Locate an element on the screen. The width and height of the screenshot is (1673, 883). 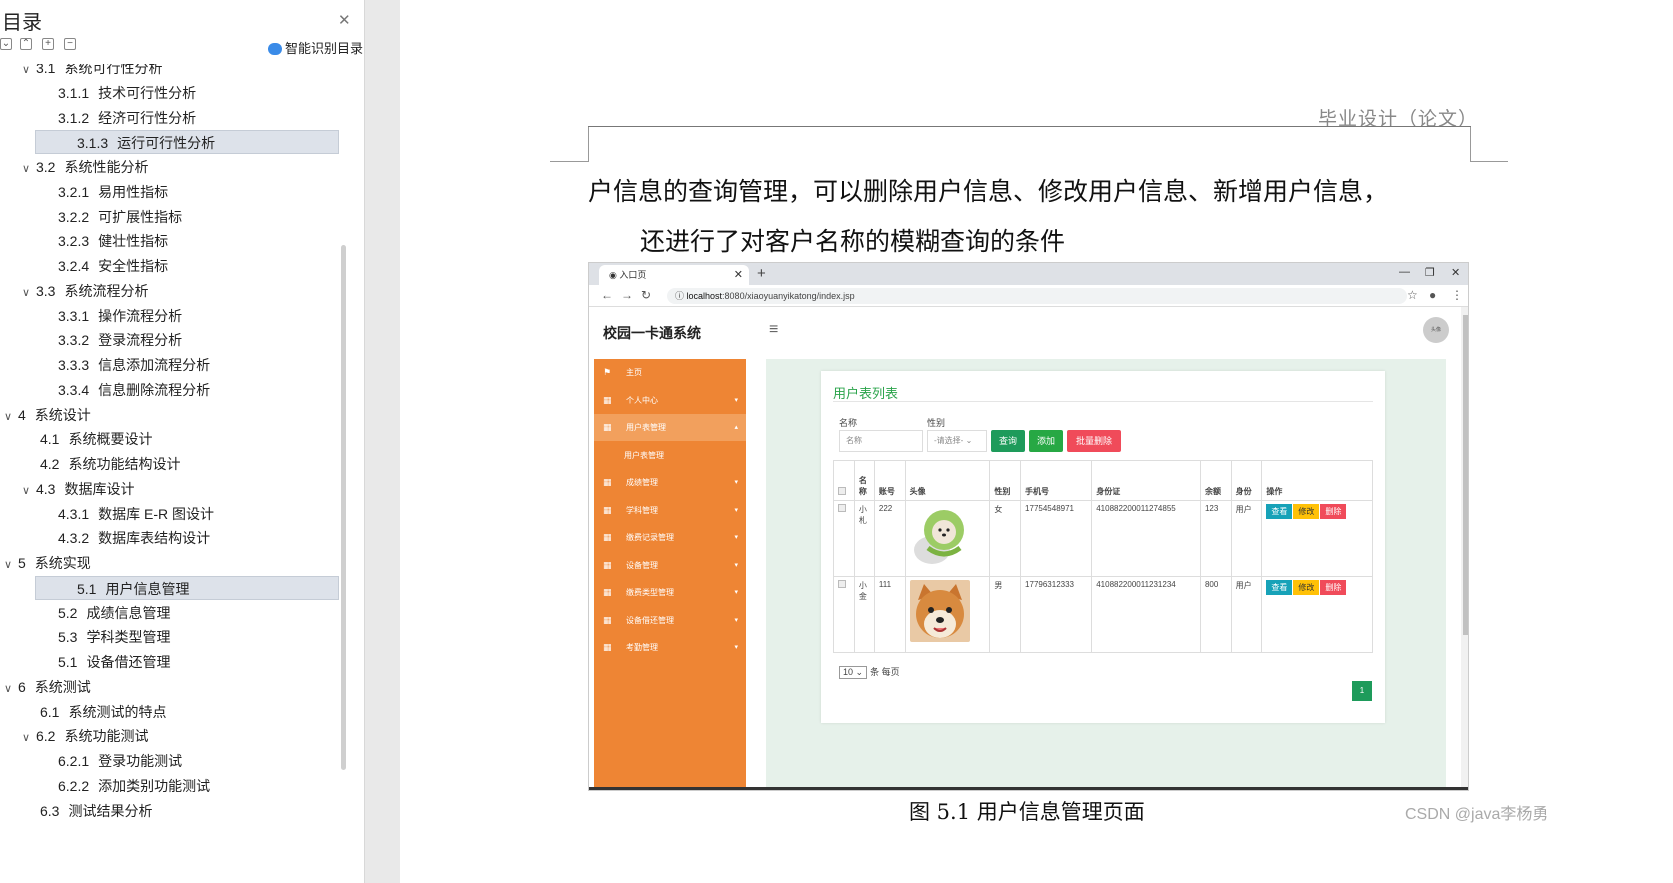
toc-item: 3.2.4 安全性指标 is located at coordinates (104, 266).